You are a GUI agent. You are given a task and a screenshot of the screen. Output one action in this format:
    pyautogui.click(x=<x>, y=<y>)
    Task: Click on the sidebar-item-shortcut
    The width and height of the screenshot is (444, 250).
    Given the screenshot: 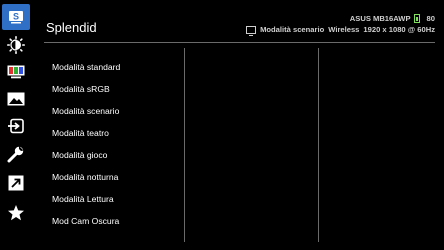 What is the action you would take?
    pyautogui.click(x=16, y=183)
    